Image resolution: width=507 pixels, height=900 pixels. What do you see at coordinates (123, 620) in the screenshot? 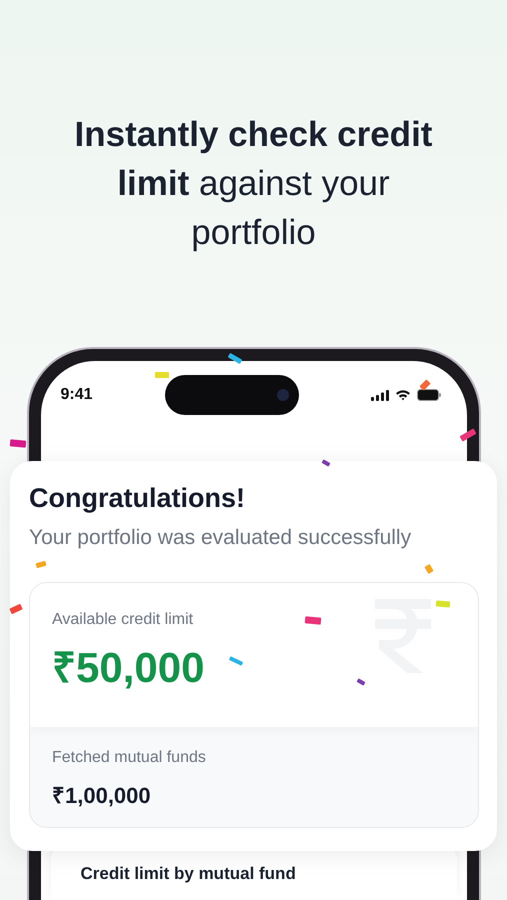
I see `credit-limit-label: Available credit limit` at bounding box center [123, 620].